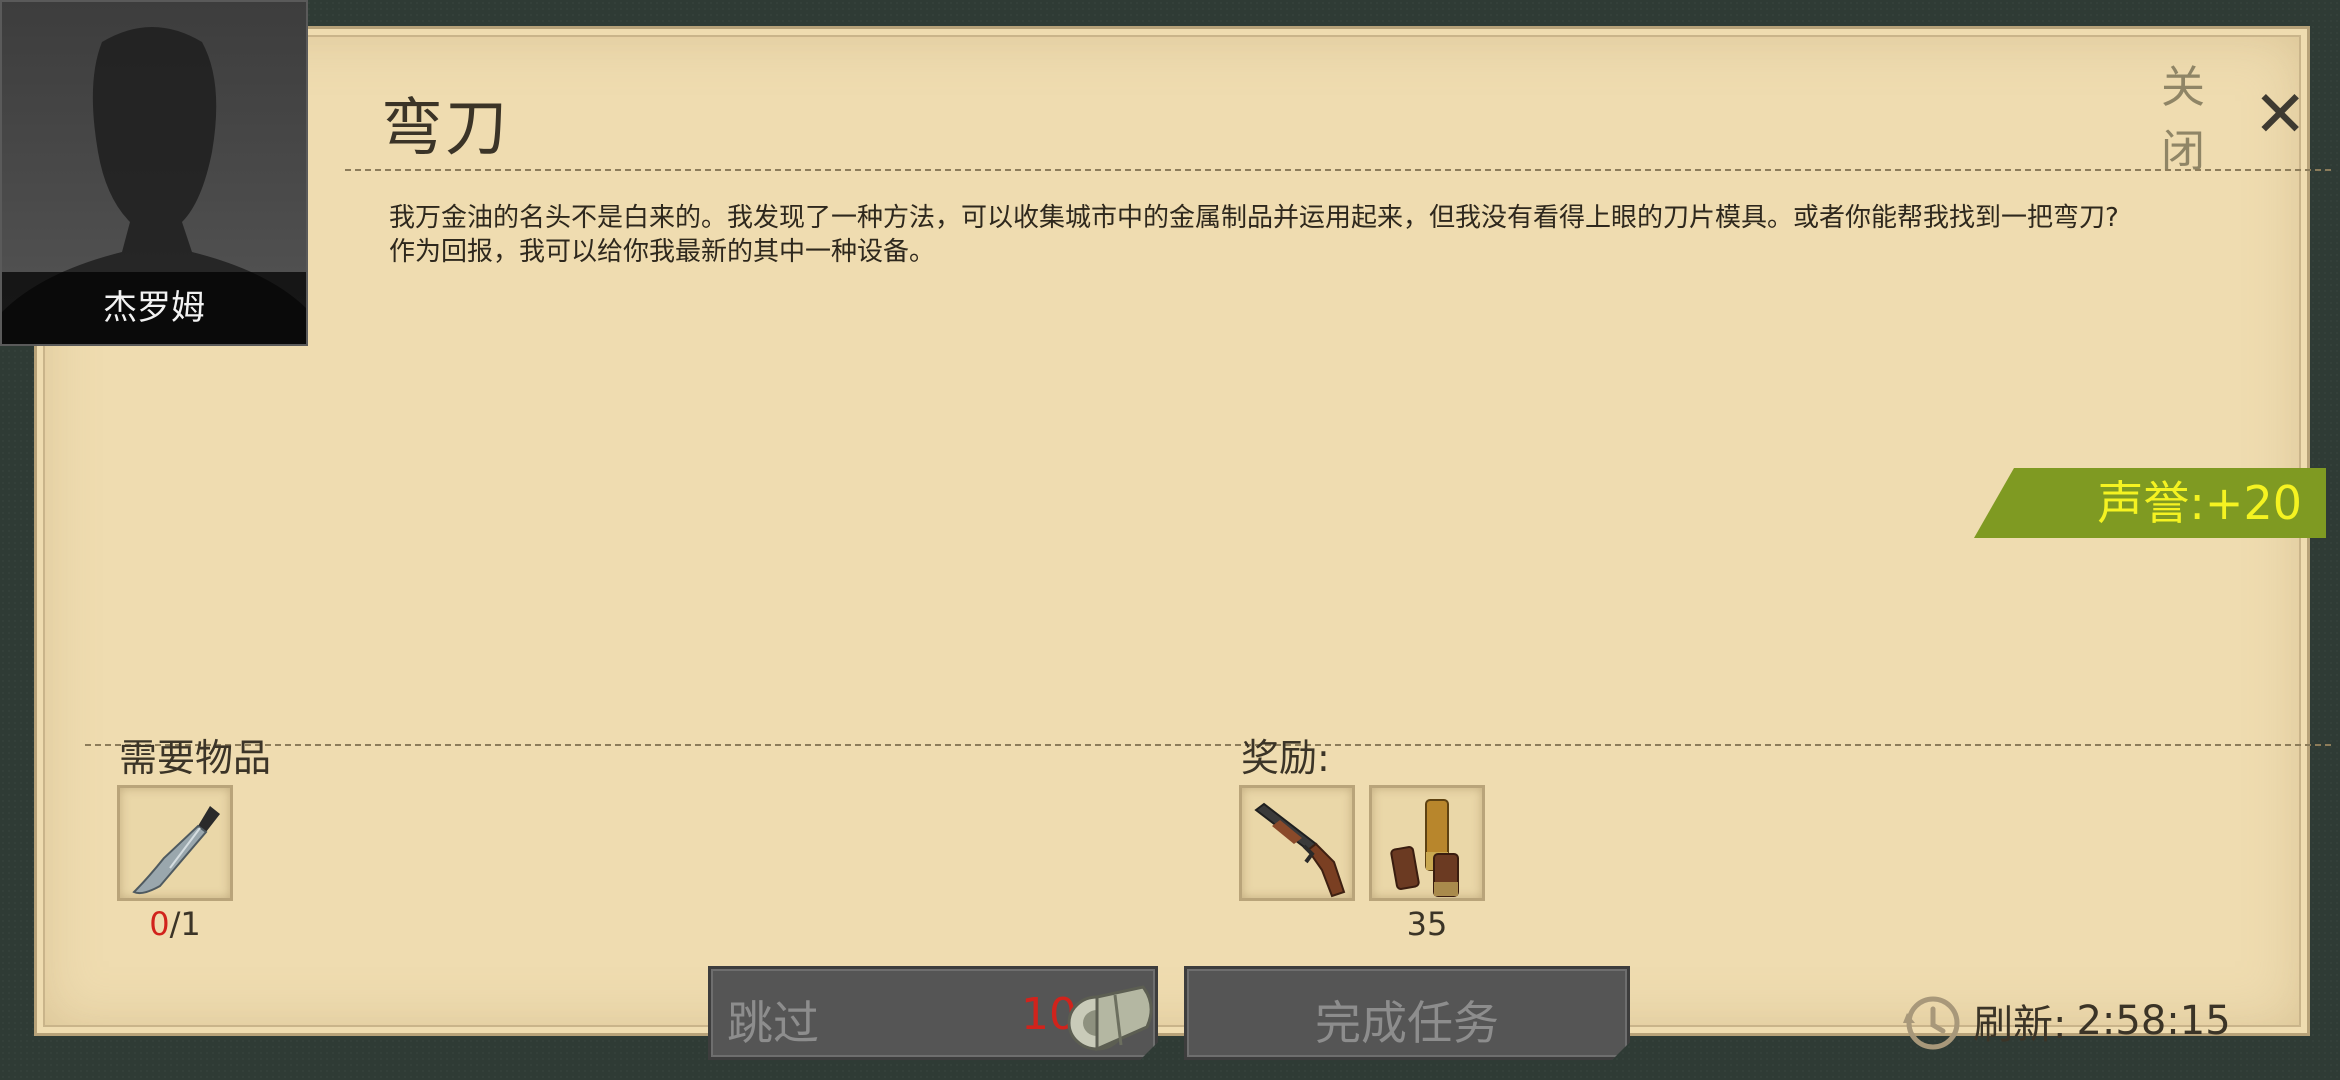  What do you see at coordinates (1300, 850) in the screenshot?
I see `shotgun-icon` at bounding box center [1300, 850].